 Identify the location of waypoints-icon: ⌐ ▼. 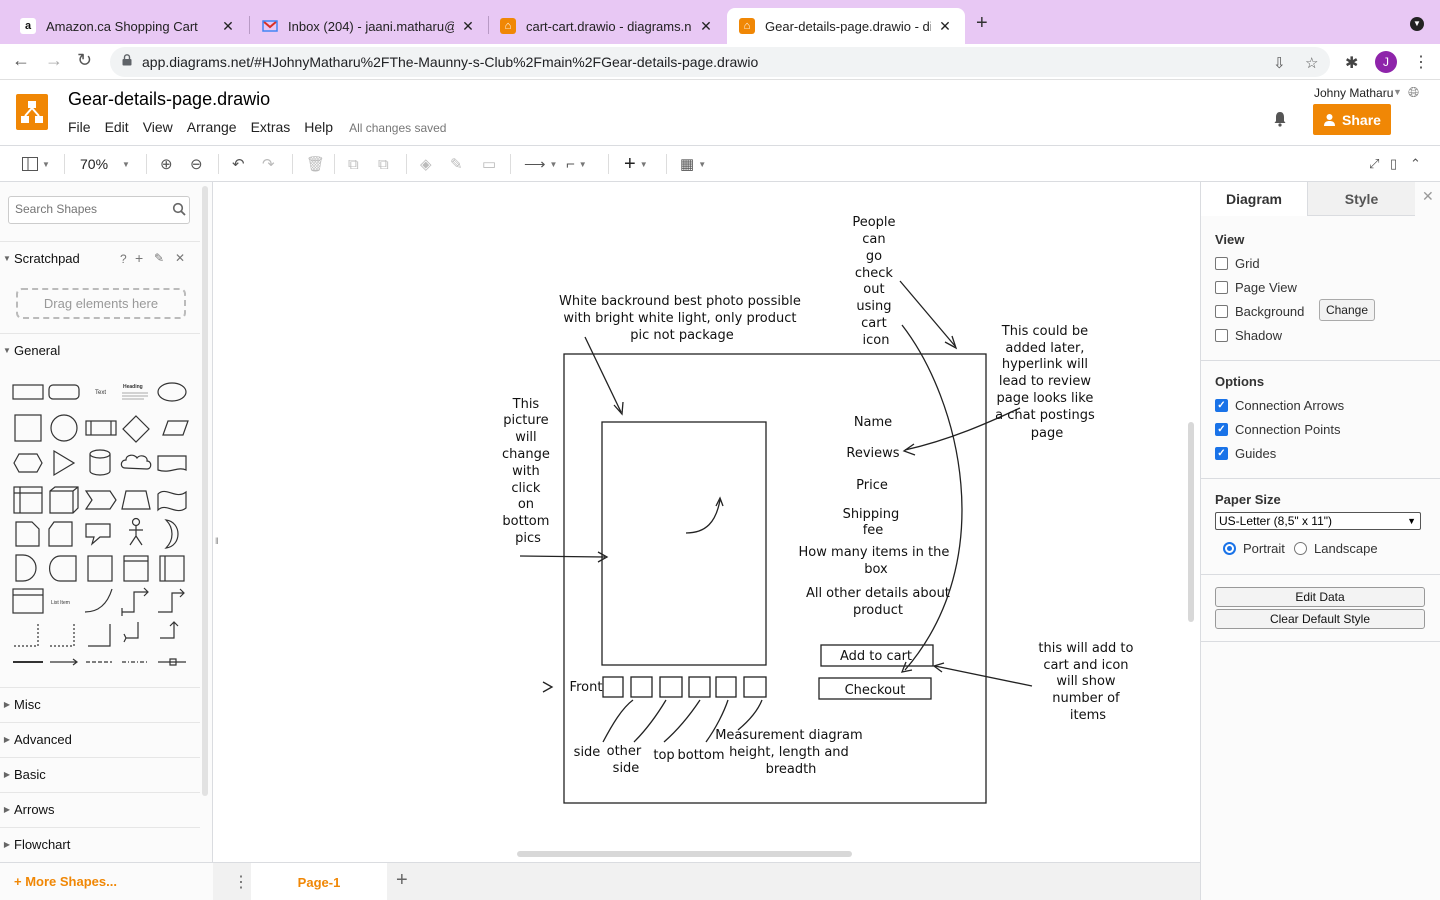
(576, 164).